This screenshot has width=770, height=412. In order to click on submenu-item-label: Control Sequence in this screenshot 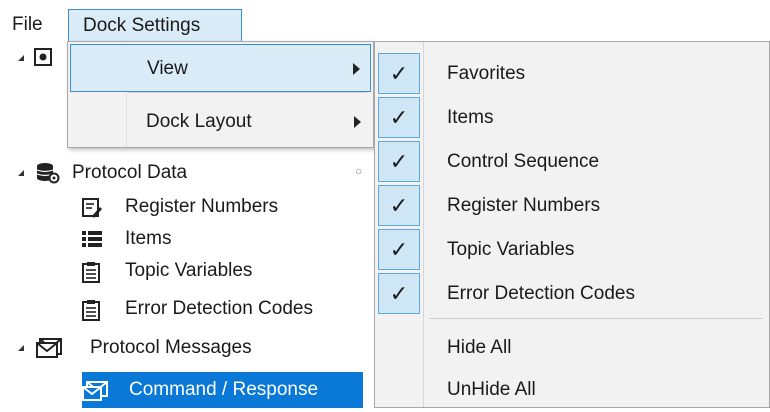, I will do `click(523, 161)`.